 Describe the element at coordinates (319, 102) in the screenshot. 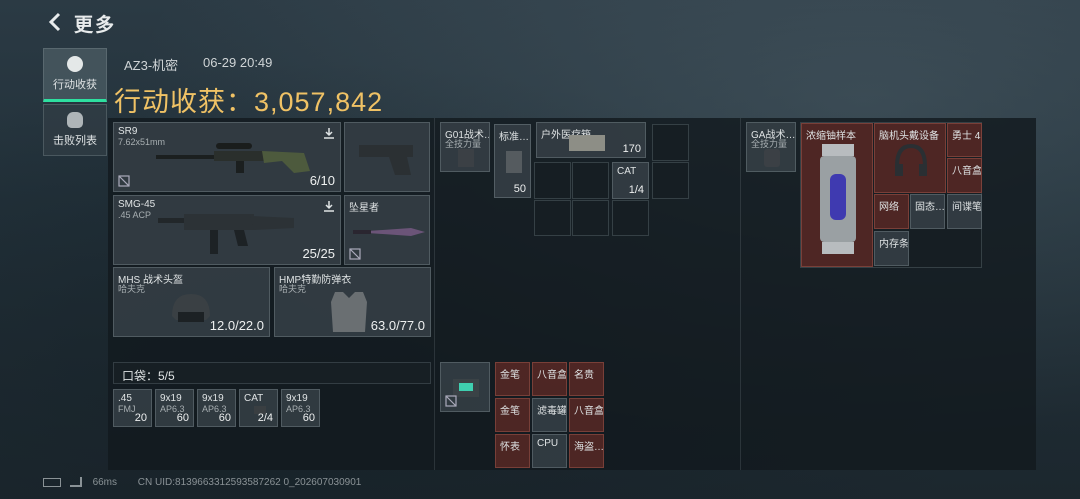

I see `harvest-value: 3,057,842` at that location.